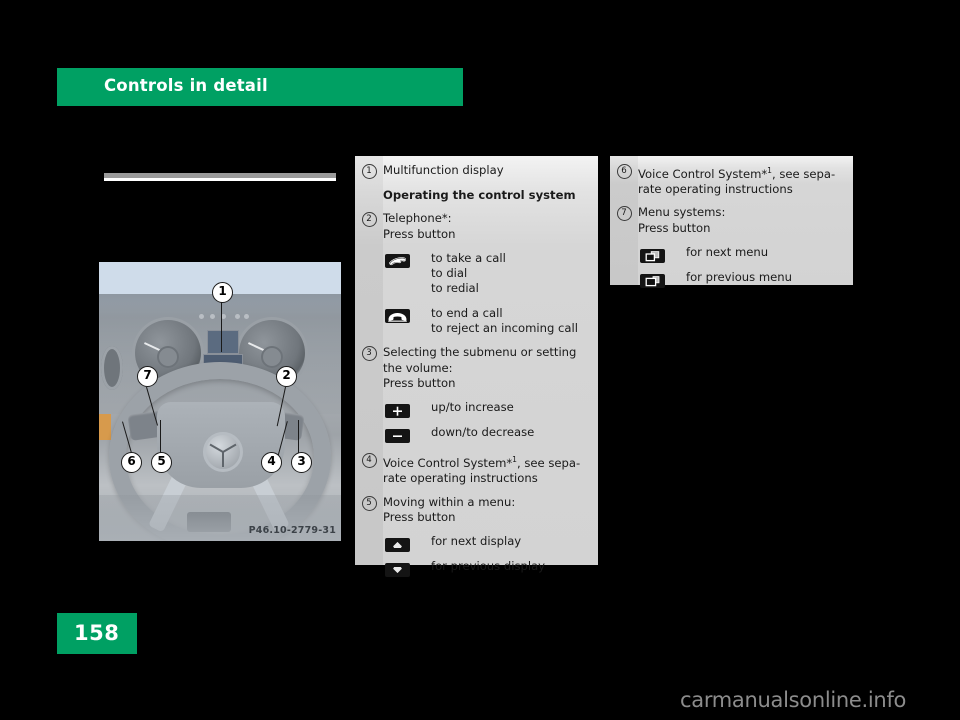  What do you see at coordinates (397, 569) in the screenshot?
I see `arrow-down-key` at bounding box center [397, 569].